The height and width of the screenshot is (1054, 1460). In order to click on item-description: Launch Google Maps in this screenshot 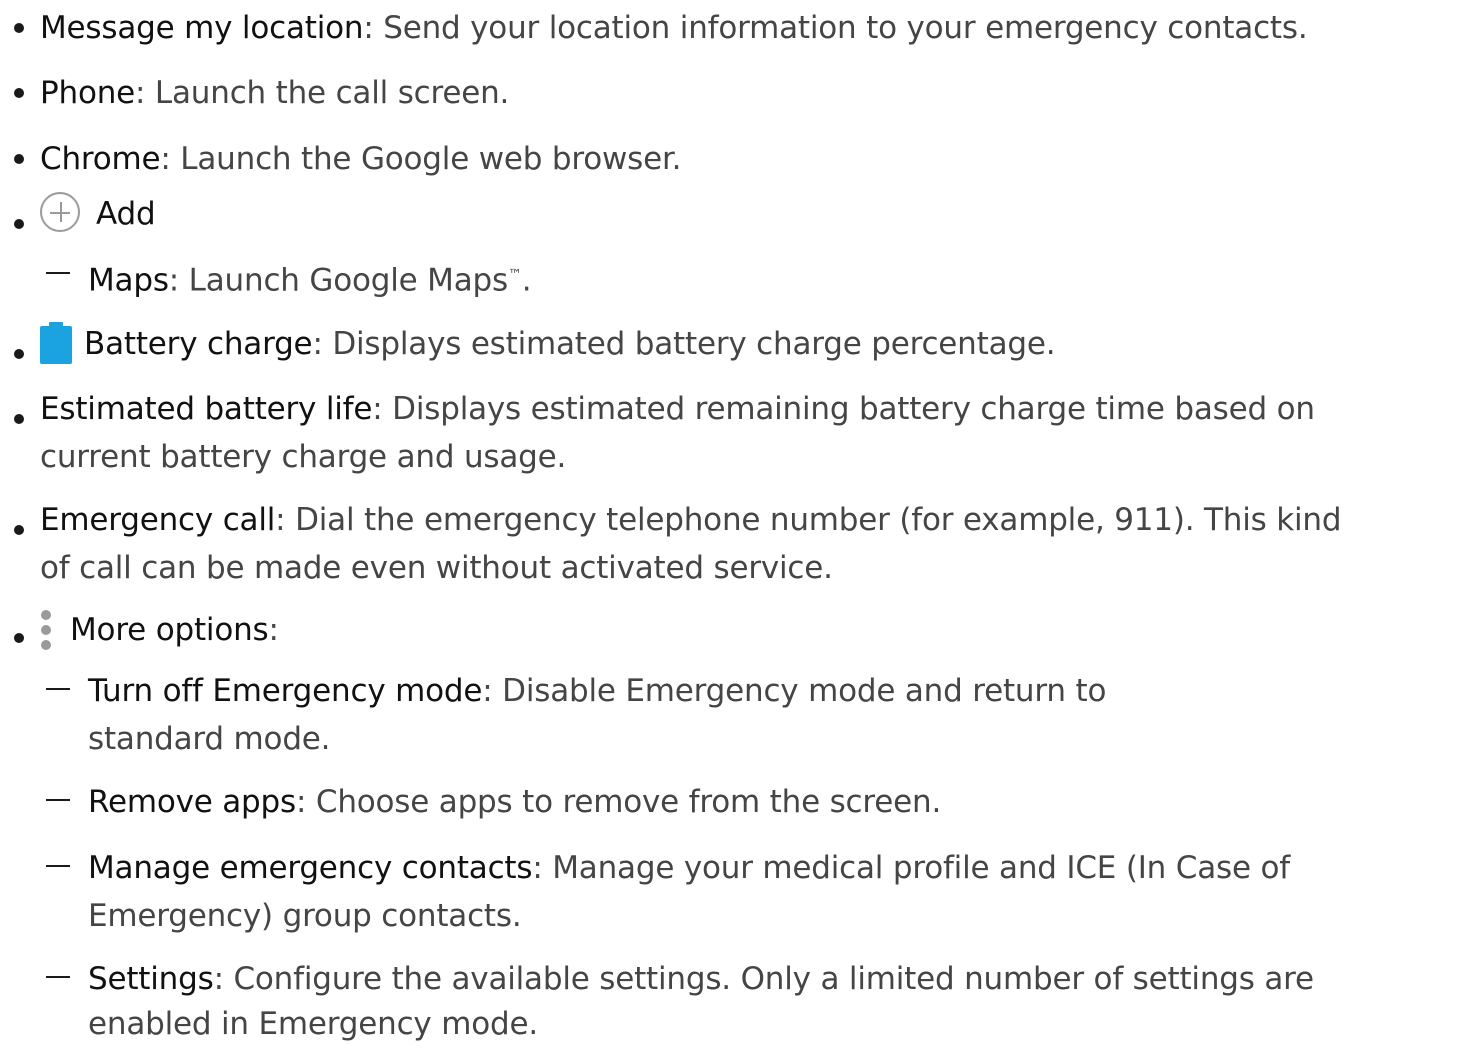, I will do `click(343, 280)`.